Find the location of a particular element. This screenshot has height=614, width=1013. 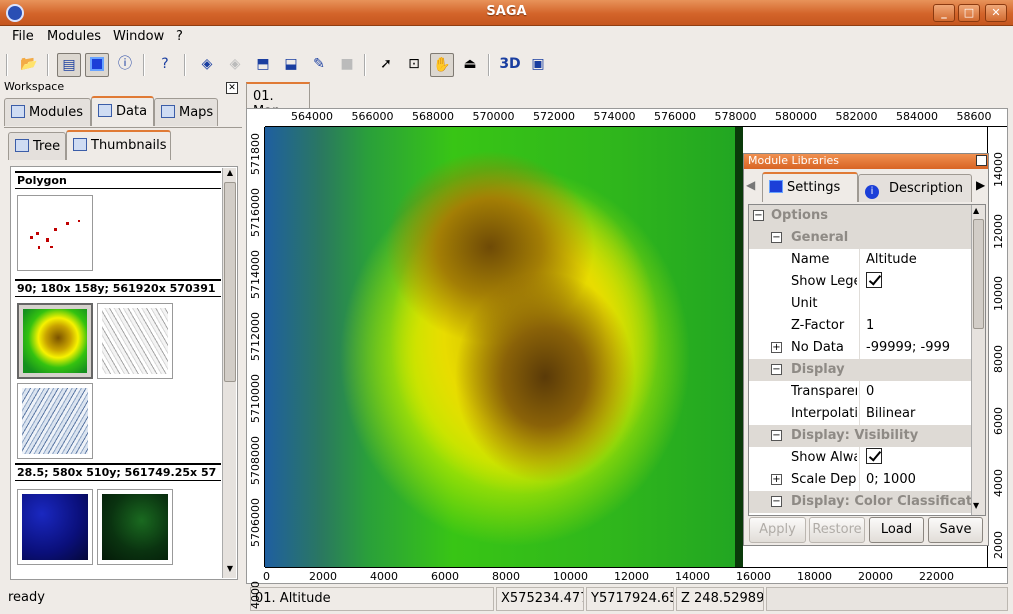

tab-settings: Settings is located at coordinates (810, 187).